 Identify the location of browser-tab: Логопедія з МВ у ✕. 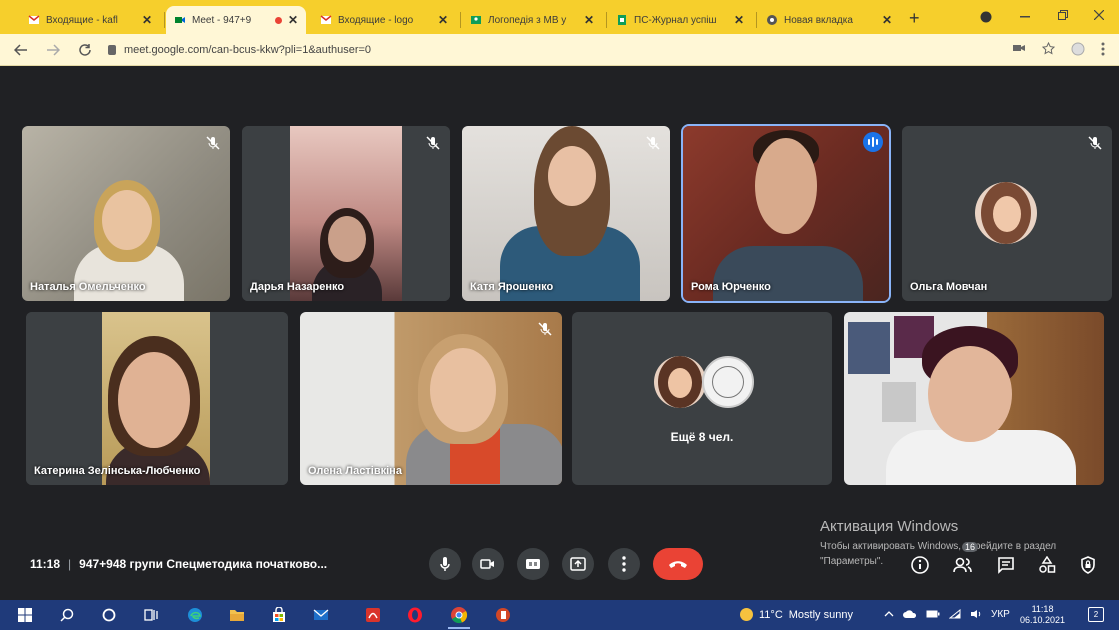
(532, 20).